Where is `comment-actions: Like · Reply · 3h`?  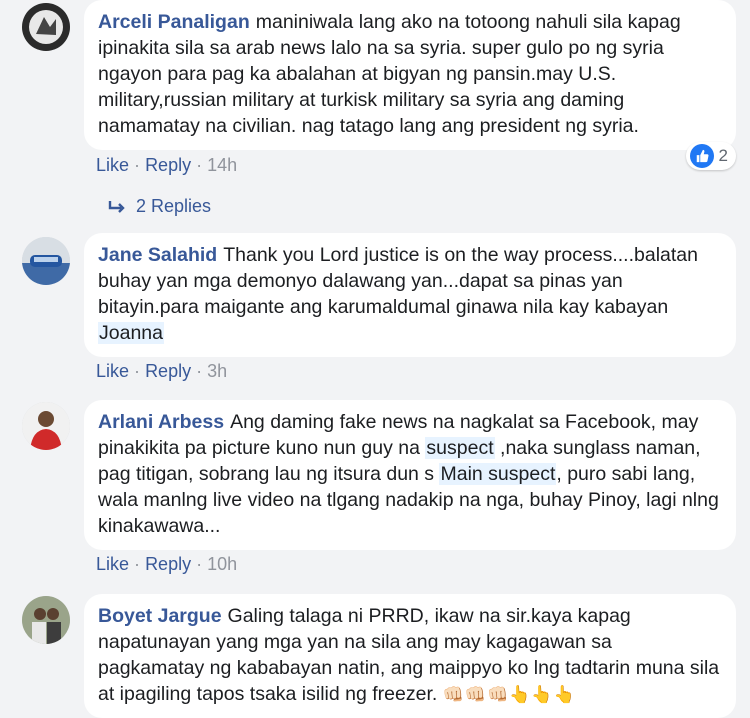 comment-actions: Like · Reply · 3h is located at coordinates (161, 371).